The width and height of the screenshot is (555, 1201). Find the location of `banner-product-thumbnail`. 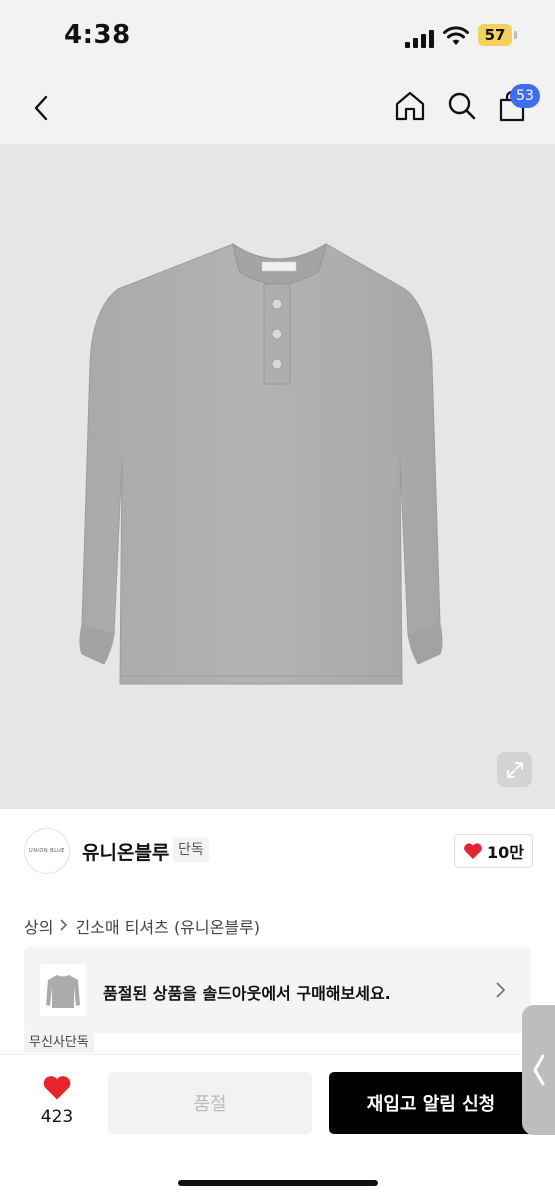

banner-product-thumbnail is located at coordinates (63, 990).